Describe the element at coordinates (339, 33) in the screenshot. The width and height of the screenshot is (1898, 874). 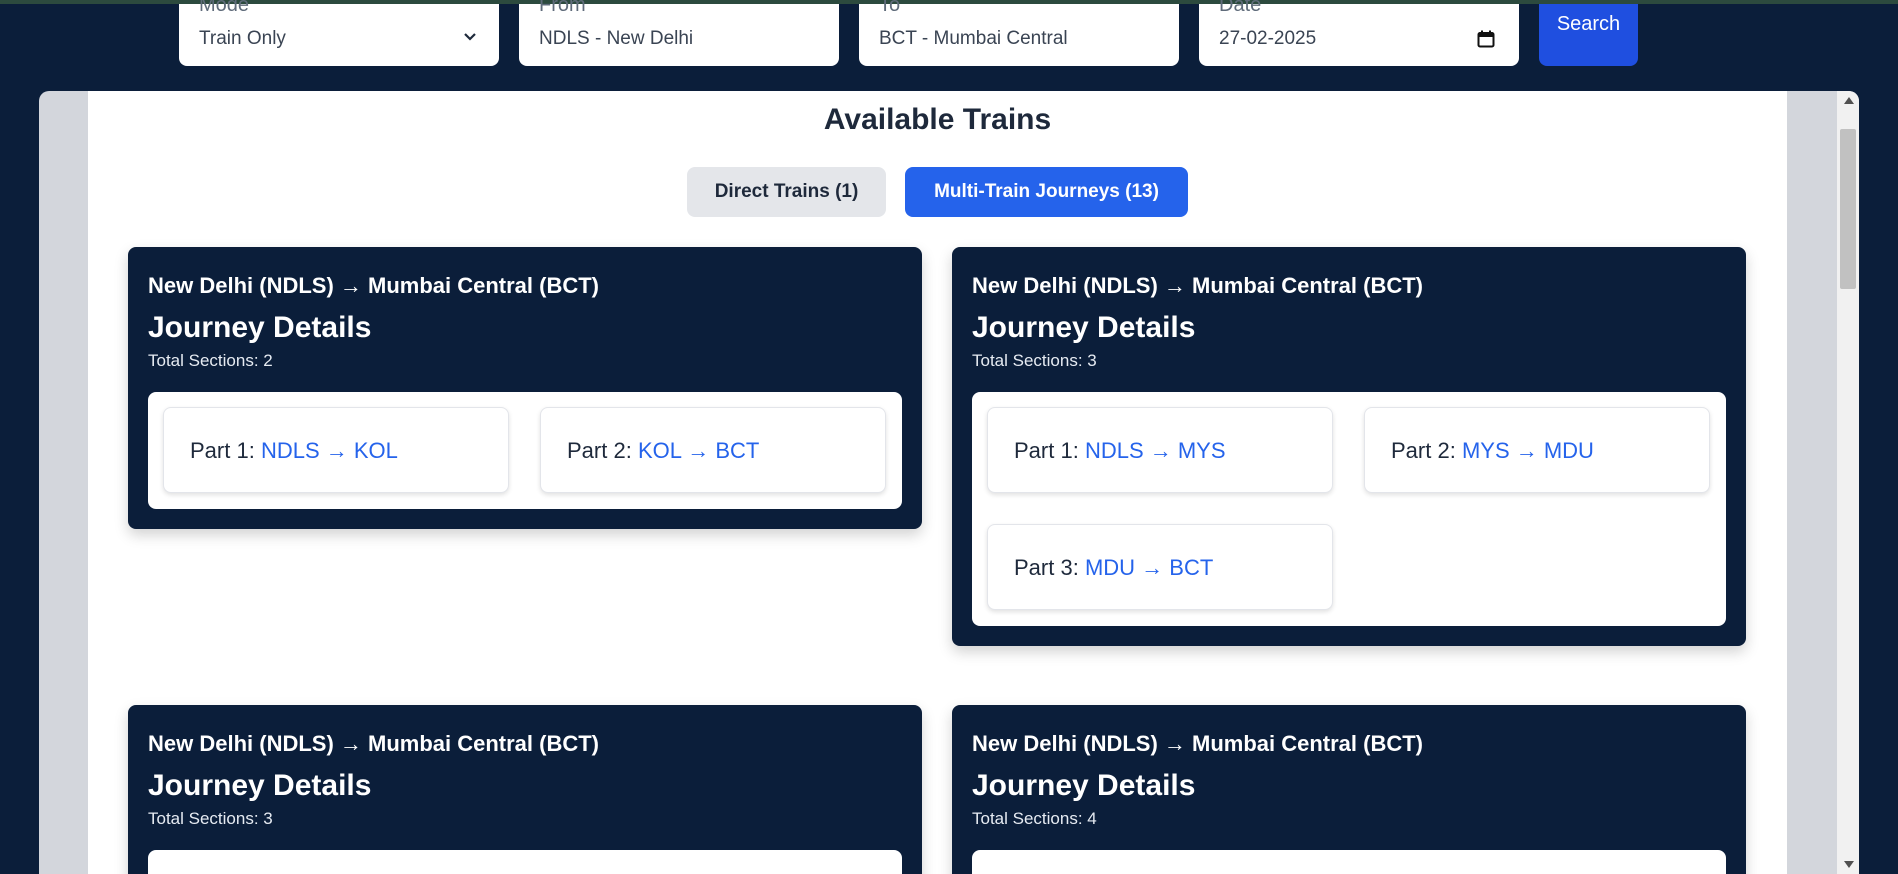
I see `mode-select: Mode Train Only` at that location.